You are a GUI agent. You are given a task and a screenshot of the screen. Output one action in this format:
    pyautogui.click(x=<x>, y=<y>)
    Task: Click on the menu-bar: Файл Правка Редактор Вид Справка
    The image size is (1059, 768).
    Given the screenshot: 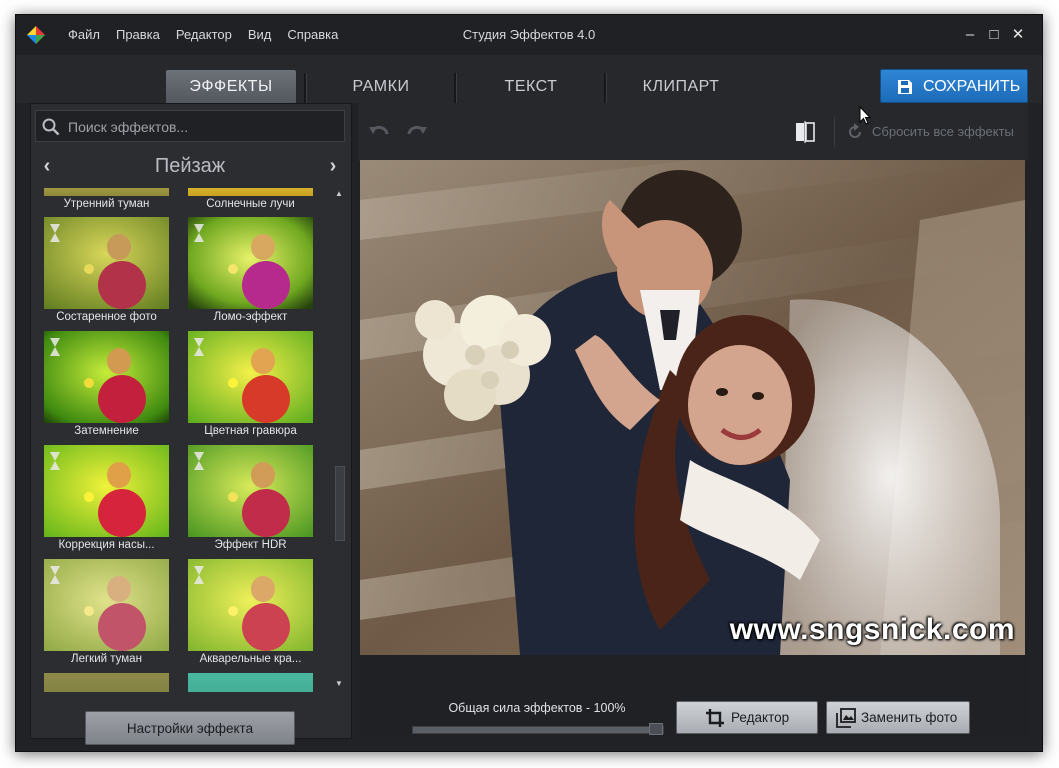 What is the action you would take?
    pyautogui.click(x=203, y=35)
    